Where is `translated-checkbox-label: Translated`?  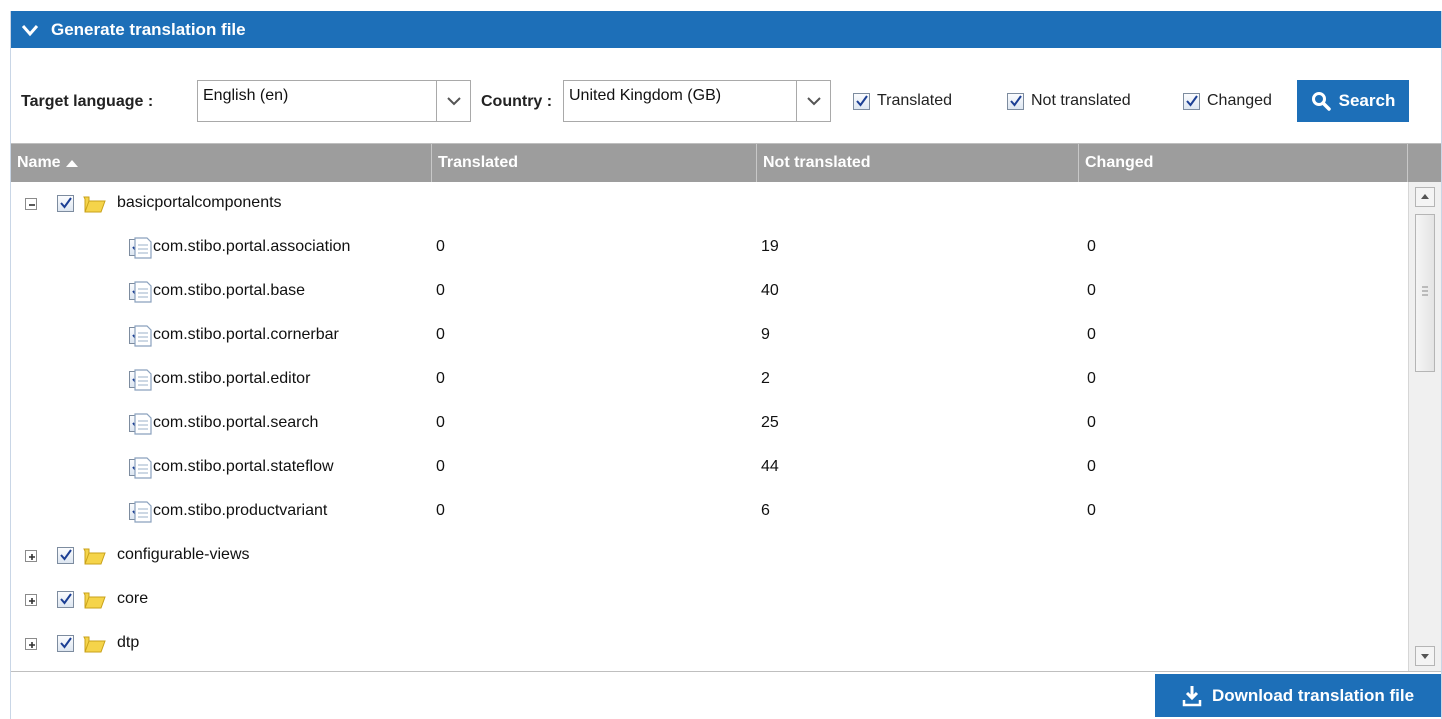 translated-checkbox-label: Translated is located at coordinates (914, 100).